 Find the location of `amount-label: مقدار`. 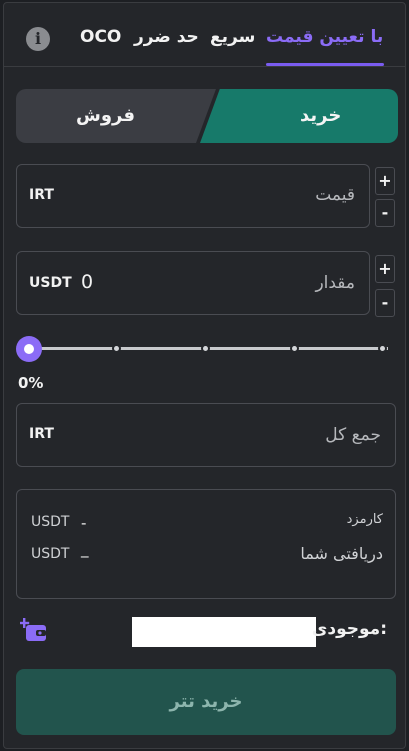

amount-label: مقدار is located at coordinates (335, 283).